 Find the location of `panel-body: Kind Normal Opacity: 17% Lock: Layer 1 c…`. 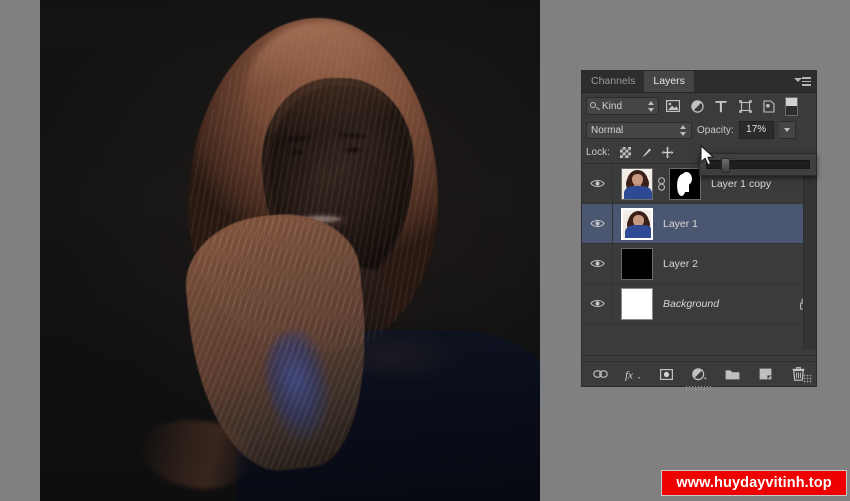

panel-body: Kind Normal Opacity: 17% Lock: Layer 1 c… is located at coordinates (699, 224).